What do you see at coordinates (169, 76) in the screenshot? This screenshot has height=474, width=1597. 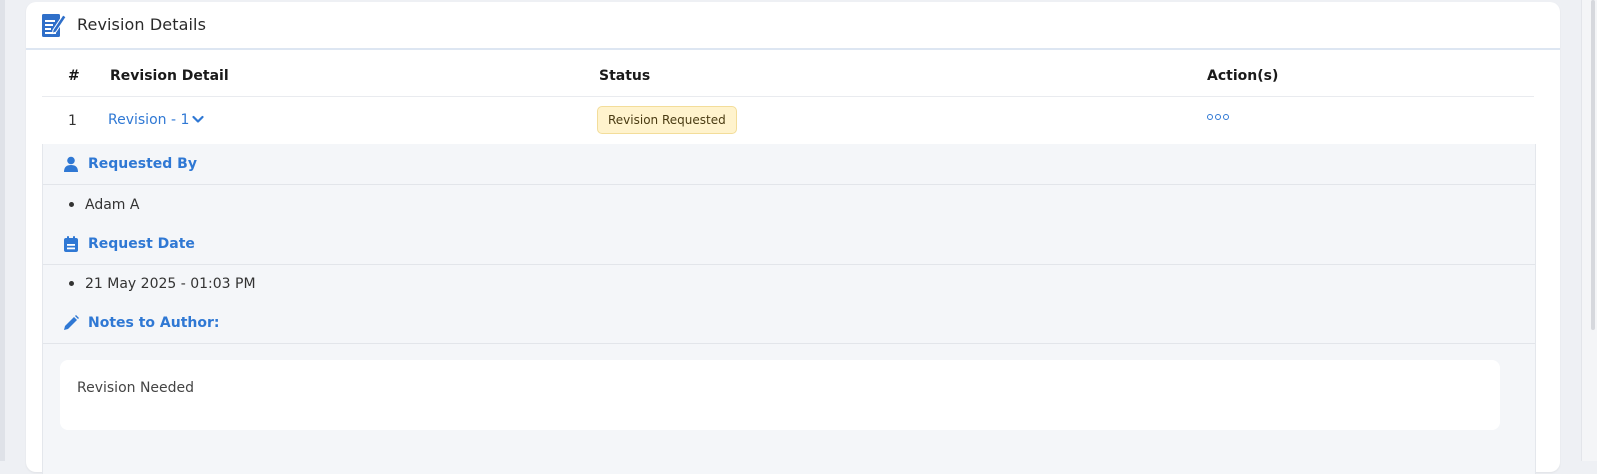 I see `column-header-revision-detail: Revision Detail` at bounding box center [169, 76].